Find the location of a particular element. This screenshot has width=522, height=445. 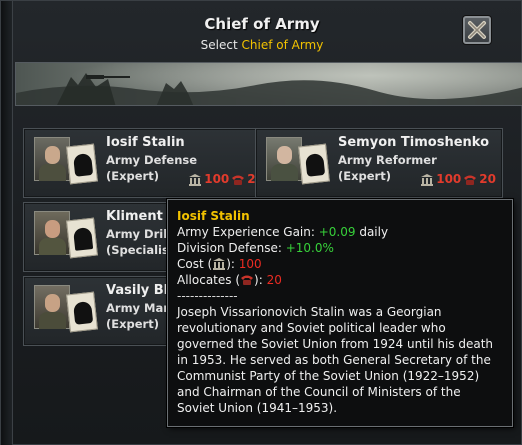

army-defense-trait-icon is located at coordinates (82, 164).